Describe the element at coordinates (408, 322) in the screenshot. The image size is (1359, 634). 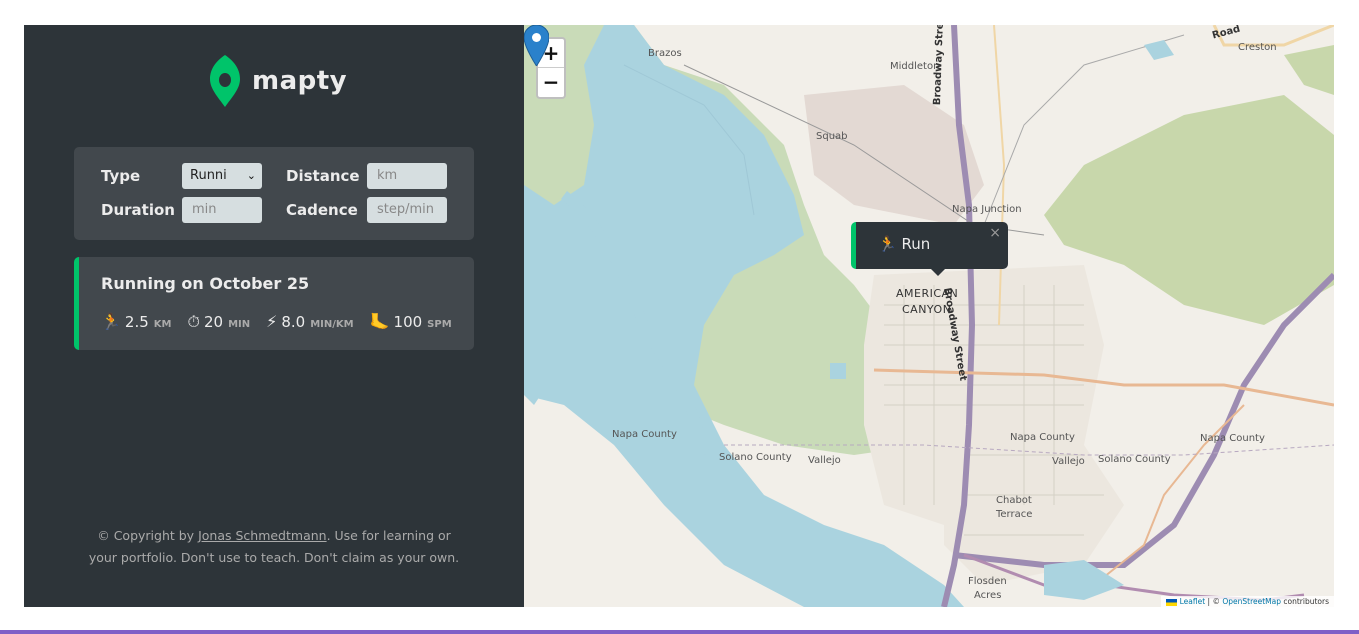
I see `cadence-value: 100` at that location.